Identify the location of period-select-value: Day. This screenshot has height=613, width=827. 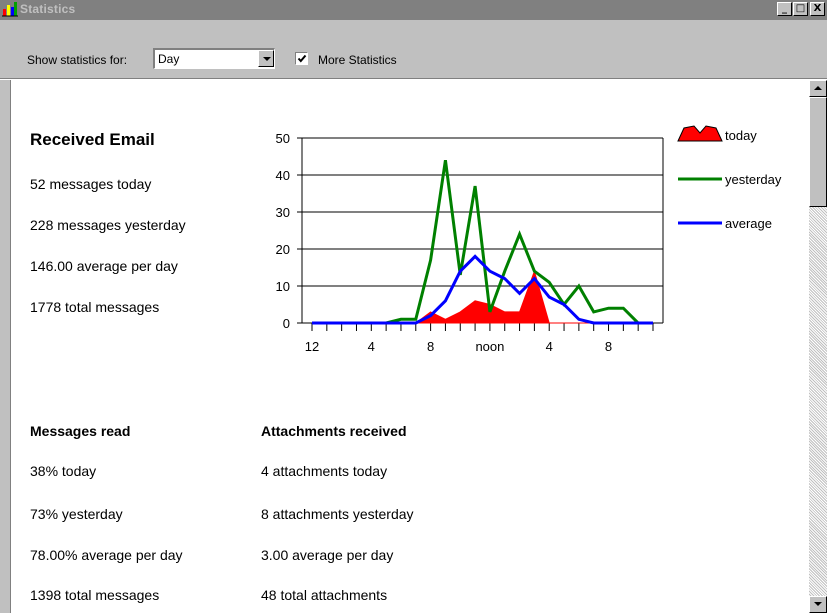
(169, 59).